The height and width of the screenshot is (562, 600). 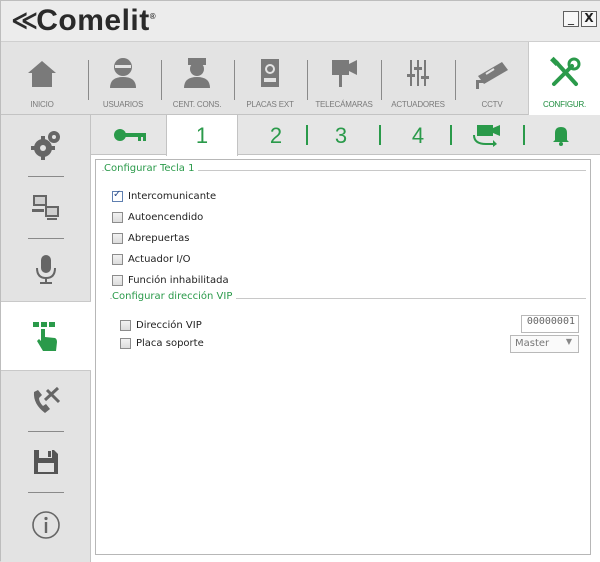 I want to click on tab-camera-swap, so click(x=487, y=135).